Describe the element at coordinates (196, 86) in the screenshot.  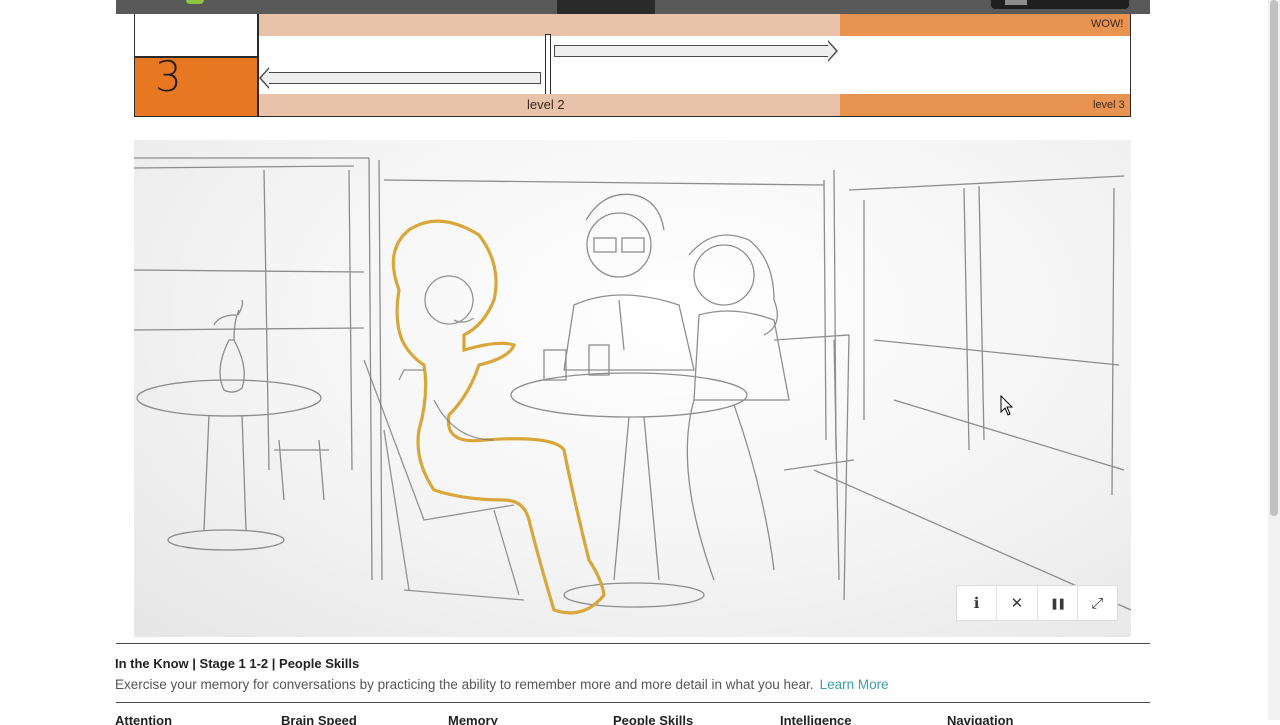
I see `score-fill` at that location.